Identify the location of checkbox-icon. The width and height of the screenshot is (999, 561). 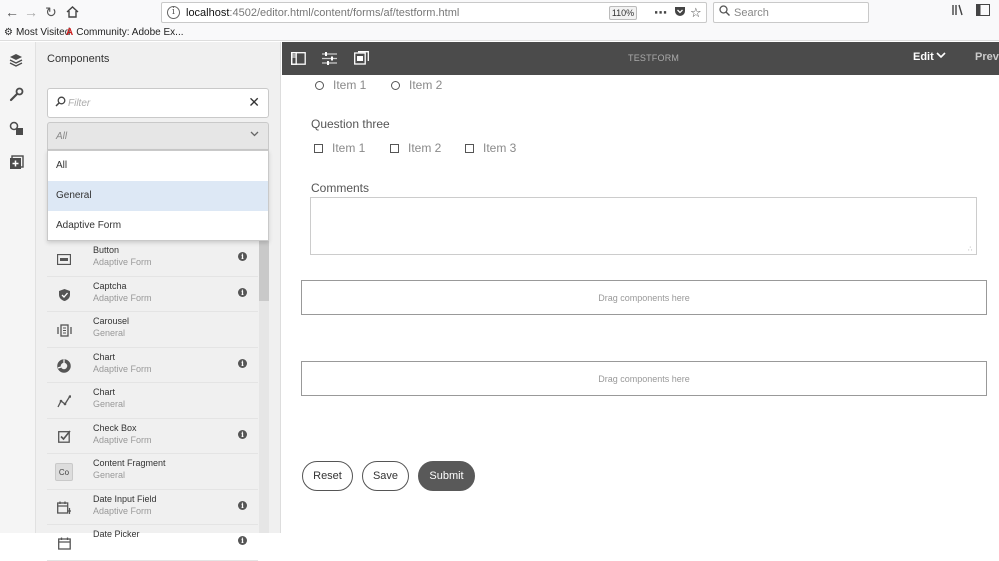
(64, 437).